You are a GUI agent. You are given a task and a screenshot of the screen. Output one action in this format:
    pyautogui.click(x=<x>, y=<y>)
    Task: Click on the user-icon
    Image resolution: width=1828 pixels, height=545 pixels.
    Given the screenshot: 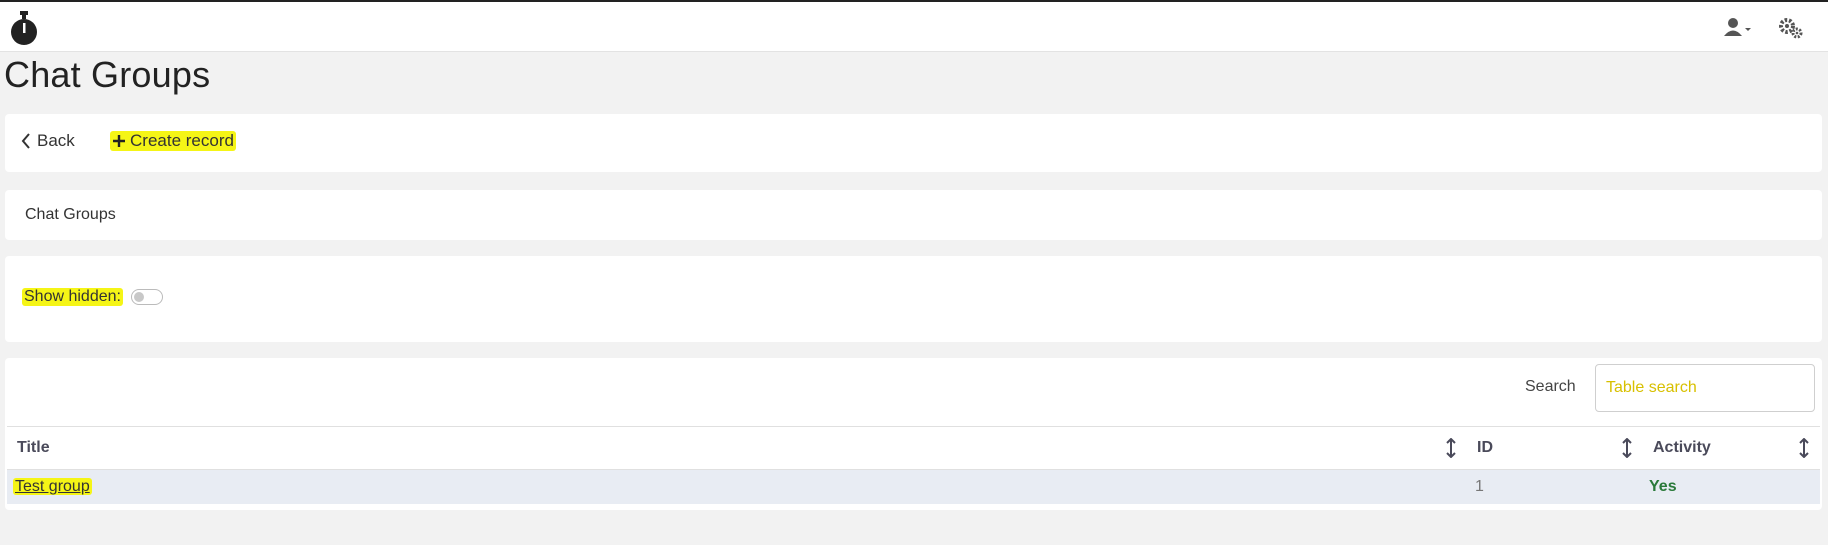 What is the action you would take?
    pyautogui.click(x=1737, y=27)
    